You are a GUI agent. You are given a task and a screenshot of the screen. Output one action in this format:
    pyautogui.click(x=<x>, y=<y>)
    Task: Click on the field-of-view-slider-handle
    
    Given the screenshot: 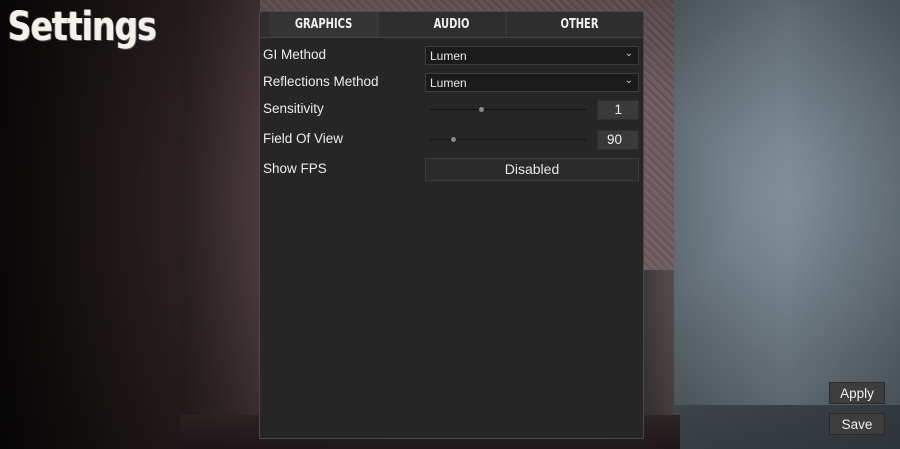 What is the action you would take?
    pyautogui.click(x=454, y=139)
    